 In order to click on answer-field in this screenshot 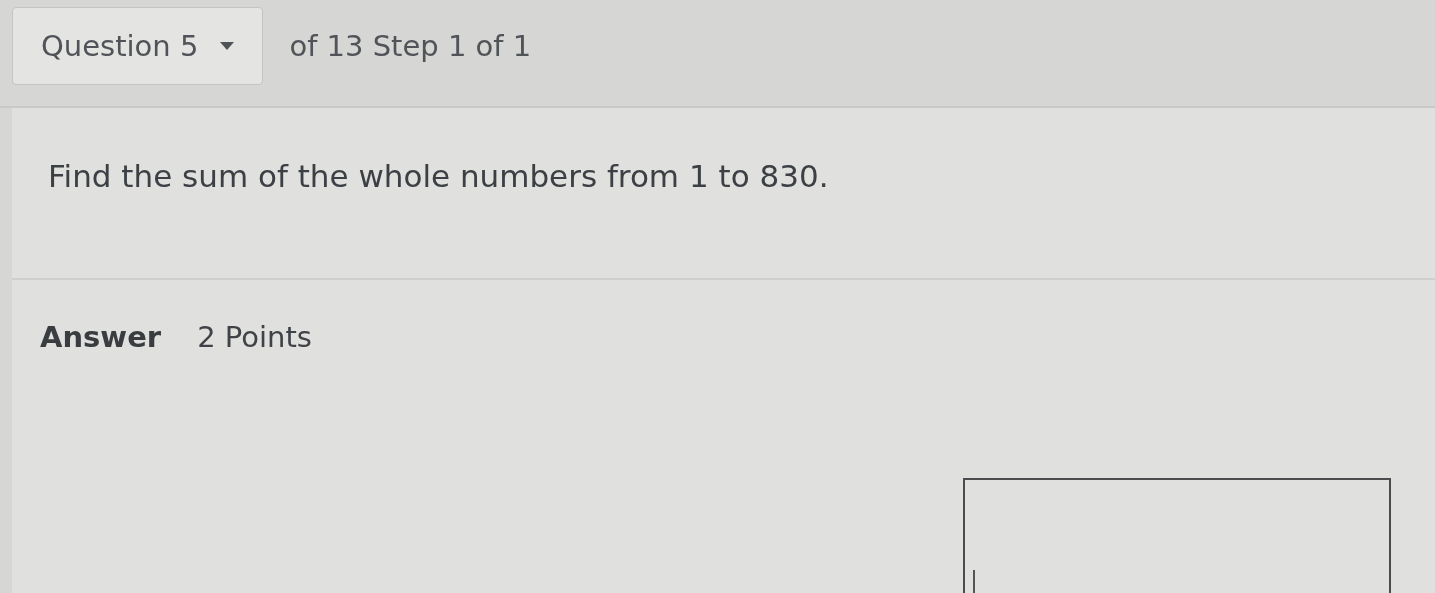, I will do `click(1177, 535)`.